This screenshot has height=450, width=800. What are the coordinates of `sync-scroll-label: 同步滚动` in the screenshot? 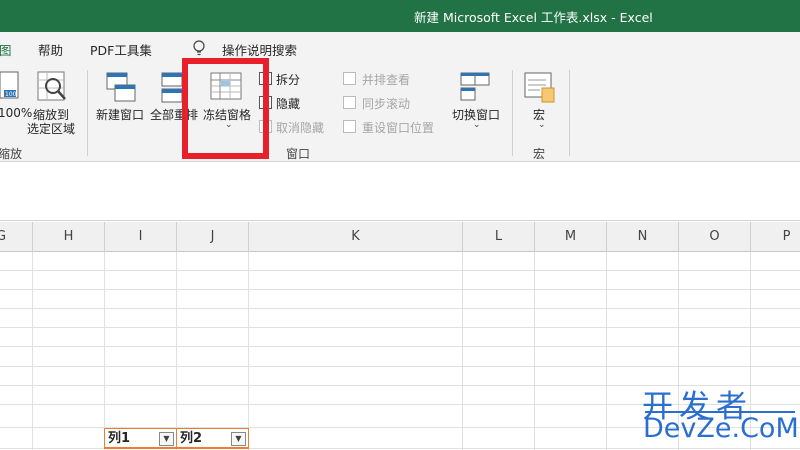 It's located at (386, 104).